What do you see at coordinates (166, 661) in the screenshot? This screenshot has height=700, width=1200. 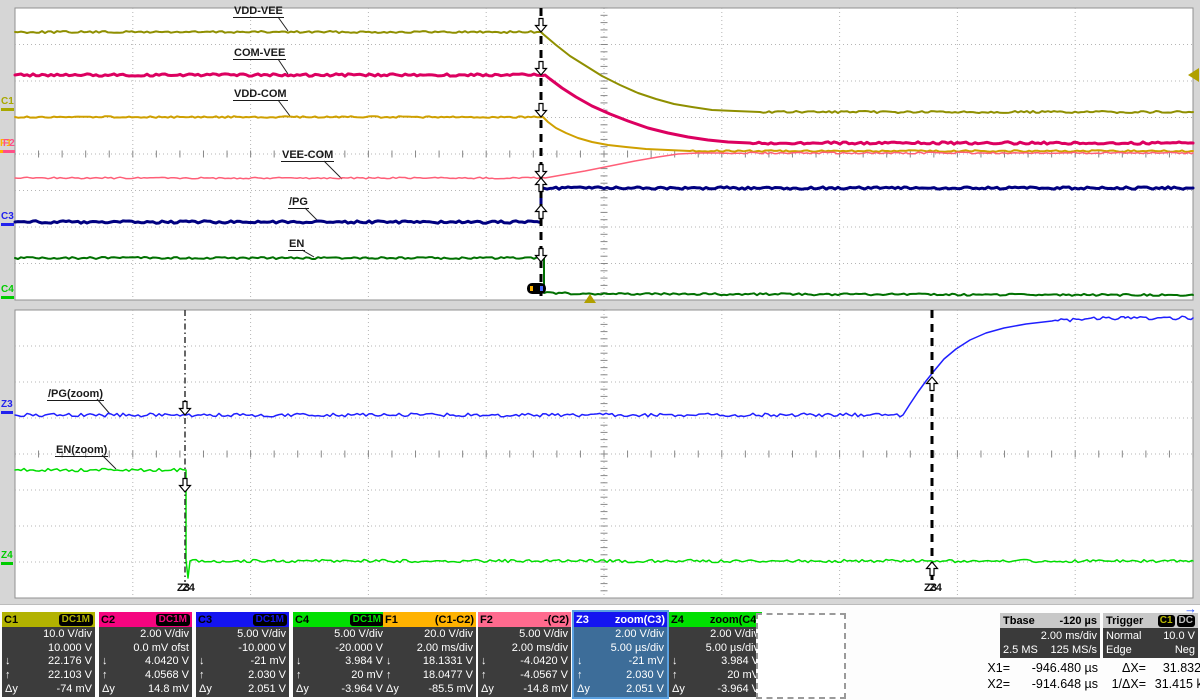 I see `cursor-down-value: 4.0420 V` at bounding box center [166, 661].